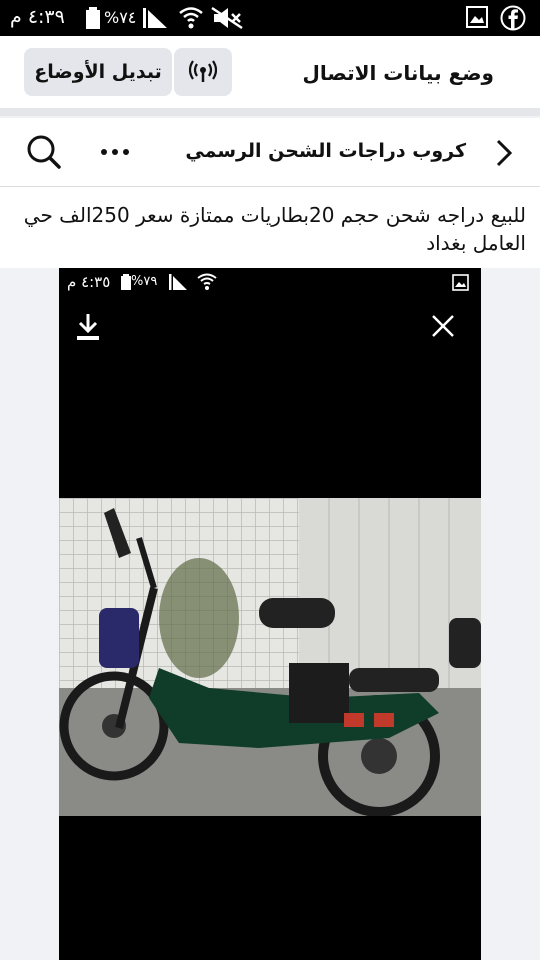 Image resolution: width=540 pixels, height=960 pixels. What do you see at coordinates (465, 643) in the screenshot?
I see `backrest` at bounding box center [465, 643].